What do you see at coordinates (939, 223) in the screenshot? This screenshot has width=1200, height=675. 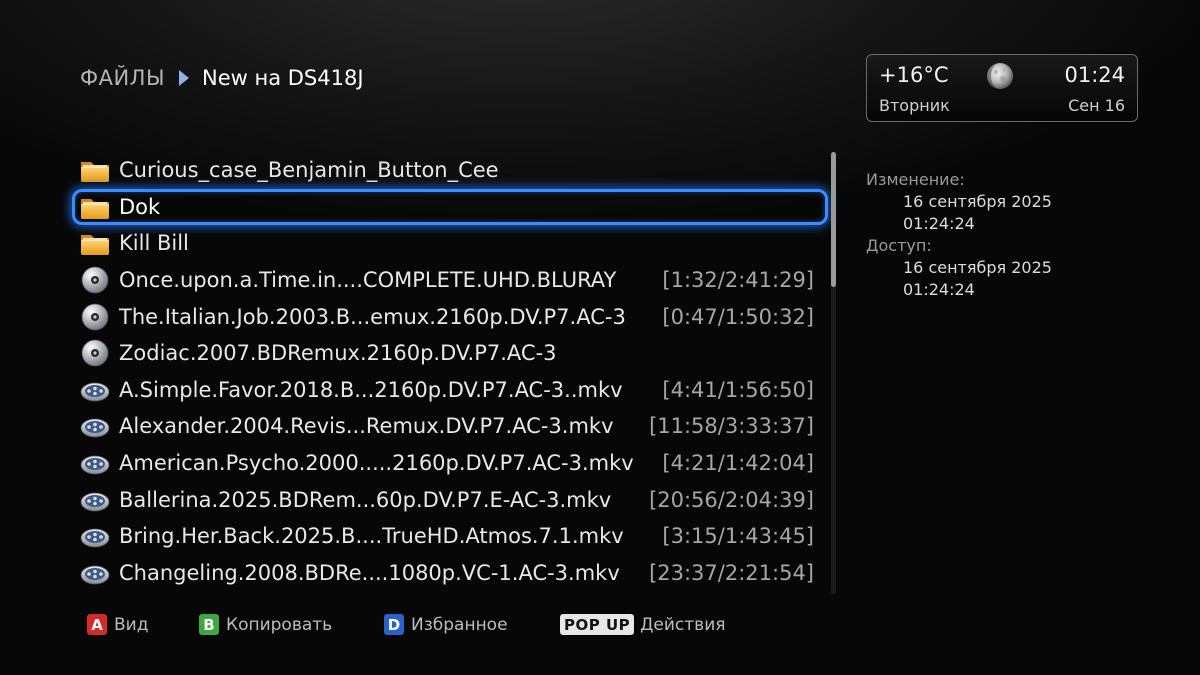 I see `modified-time: 01:24:24` at bounding box center [939, 223].